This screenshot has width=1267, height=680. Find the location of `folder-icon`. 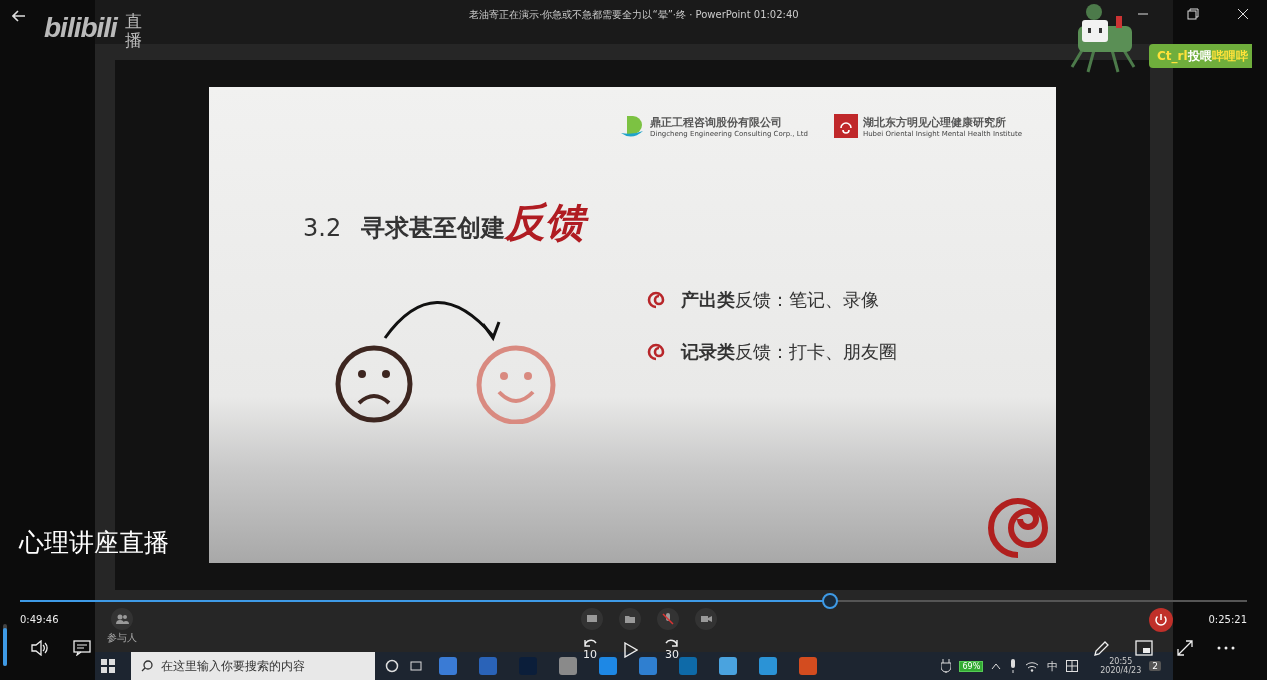

folder-icon is located at coordinates (630, 619).